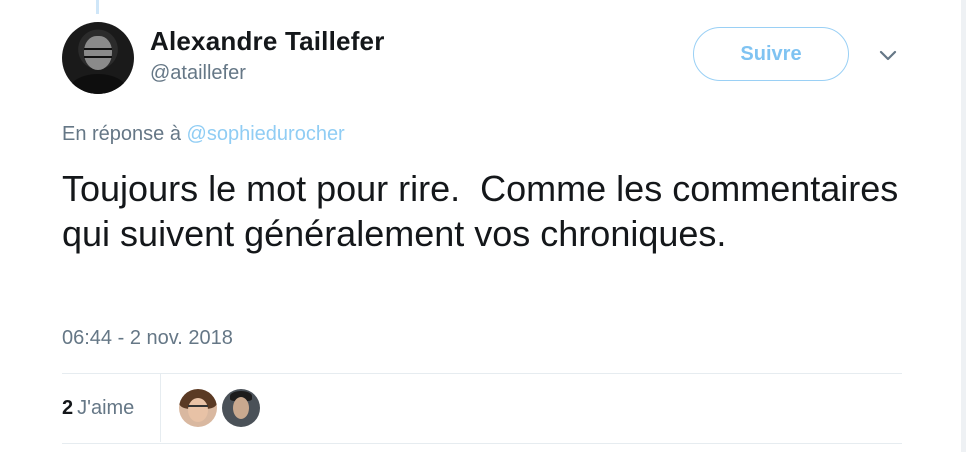  What do you see at coordinates (482, 443) in the screenshot?
I see `divider-bottom` at bounding box center [482, 443].